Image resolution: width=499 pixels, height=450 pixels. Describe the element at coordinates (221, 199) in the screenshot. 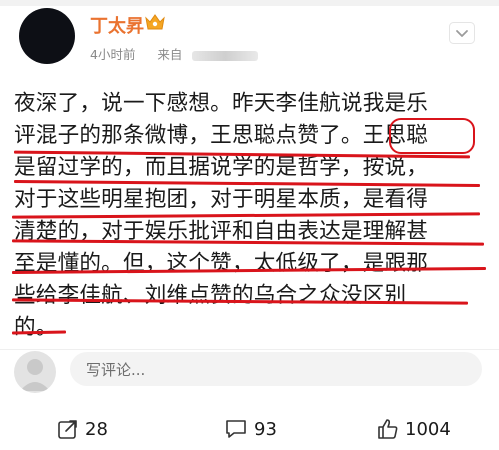

I see `post-line: 对于这些明星抱团，对于明星本质，是看得` at that location.